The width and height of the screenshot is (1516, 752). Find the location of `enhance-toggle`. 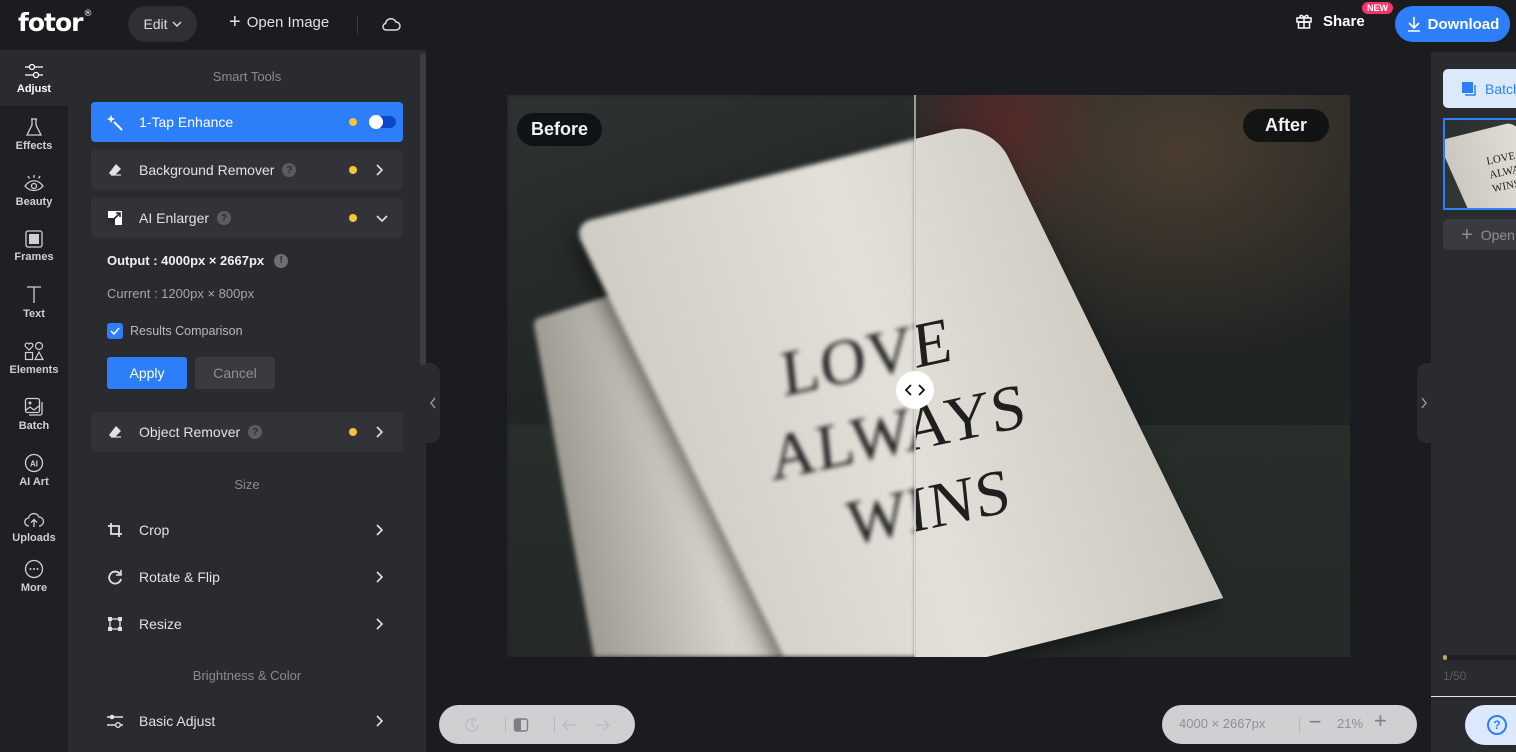

enhance-toggle is located at coordinates (382, 122).